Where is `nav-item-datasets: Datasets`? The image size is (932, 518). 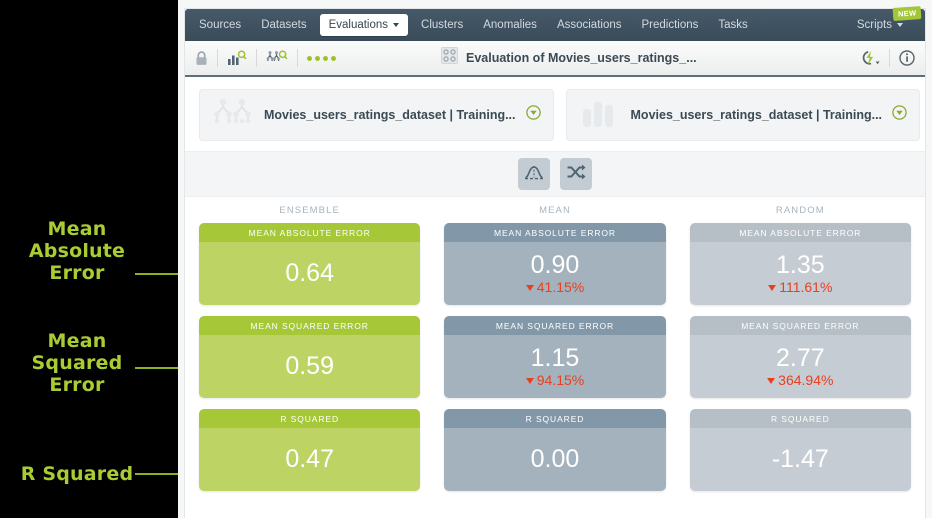
nav-item-datasets: Datasets is located at coordinates (283, 25).